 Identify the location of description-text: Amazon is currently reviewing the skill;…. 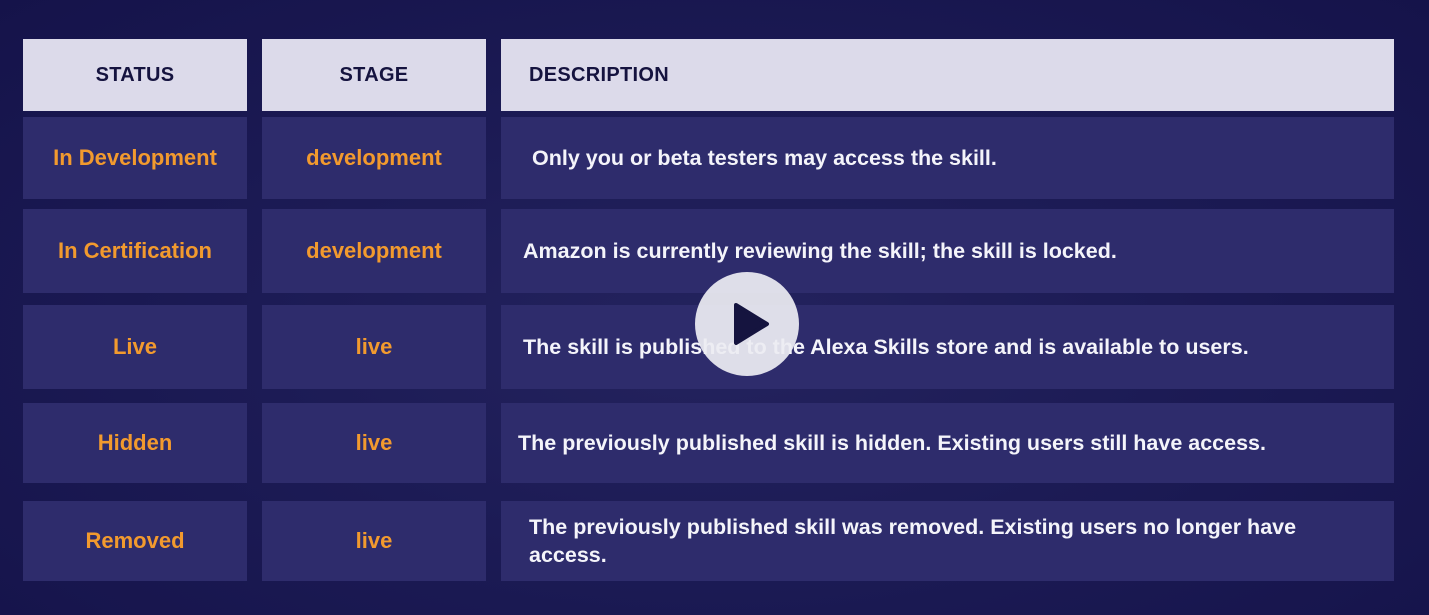
(820, 251).